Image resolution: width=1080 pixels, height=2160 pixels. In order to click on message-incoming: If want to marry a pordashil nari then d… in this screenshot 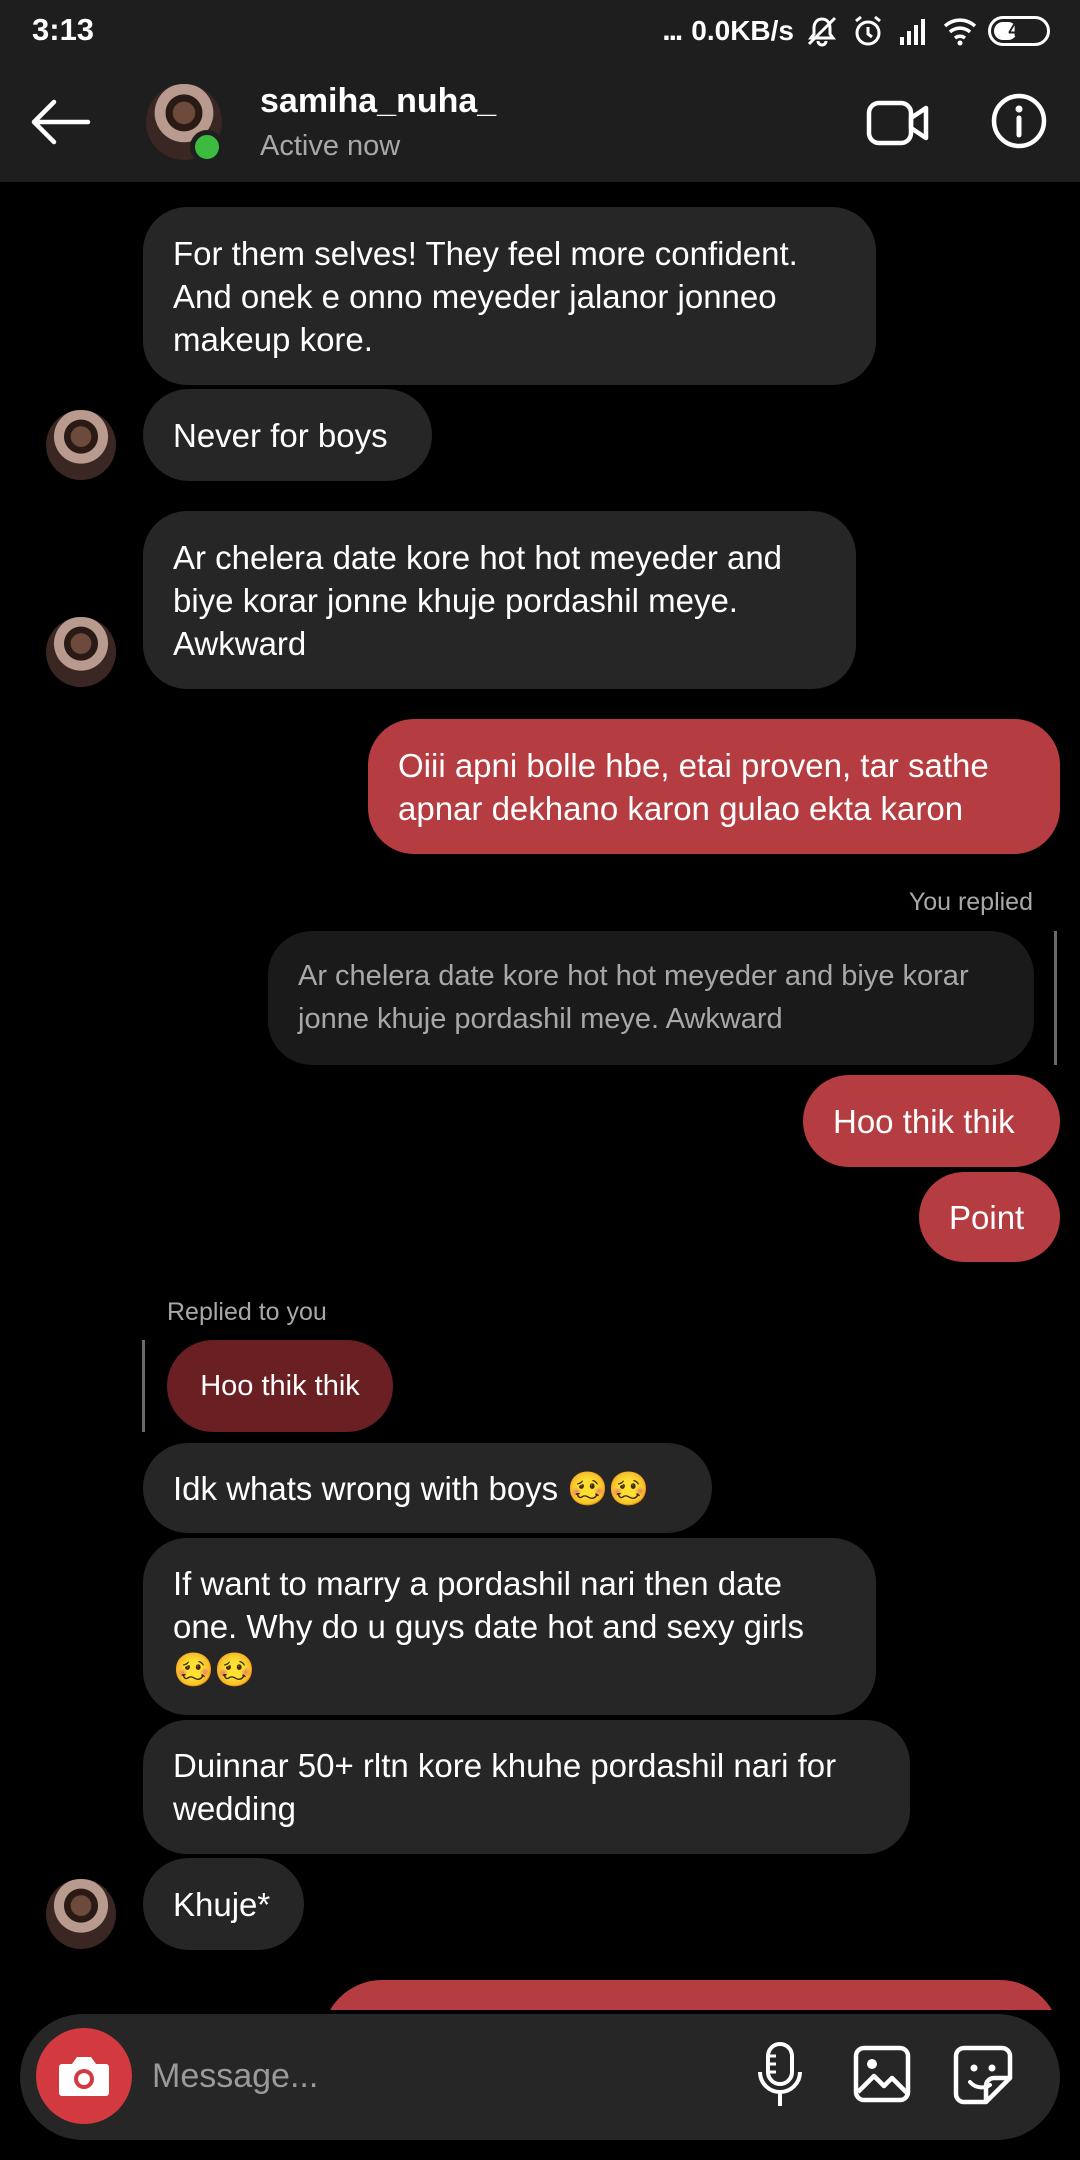, I will do `click(509, 1626)`.